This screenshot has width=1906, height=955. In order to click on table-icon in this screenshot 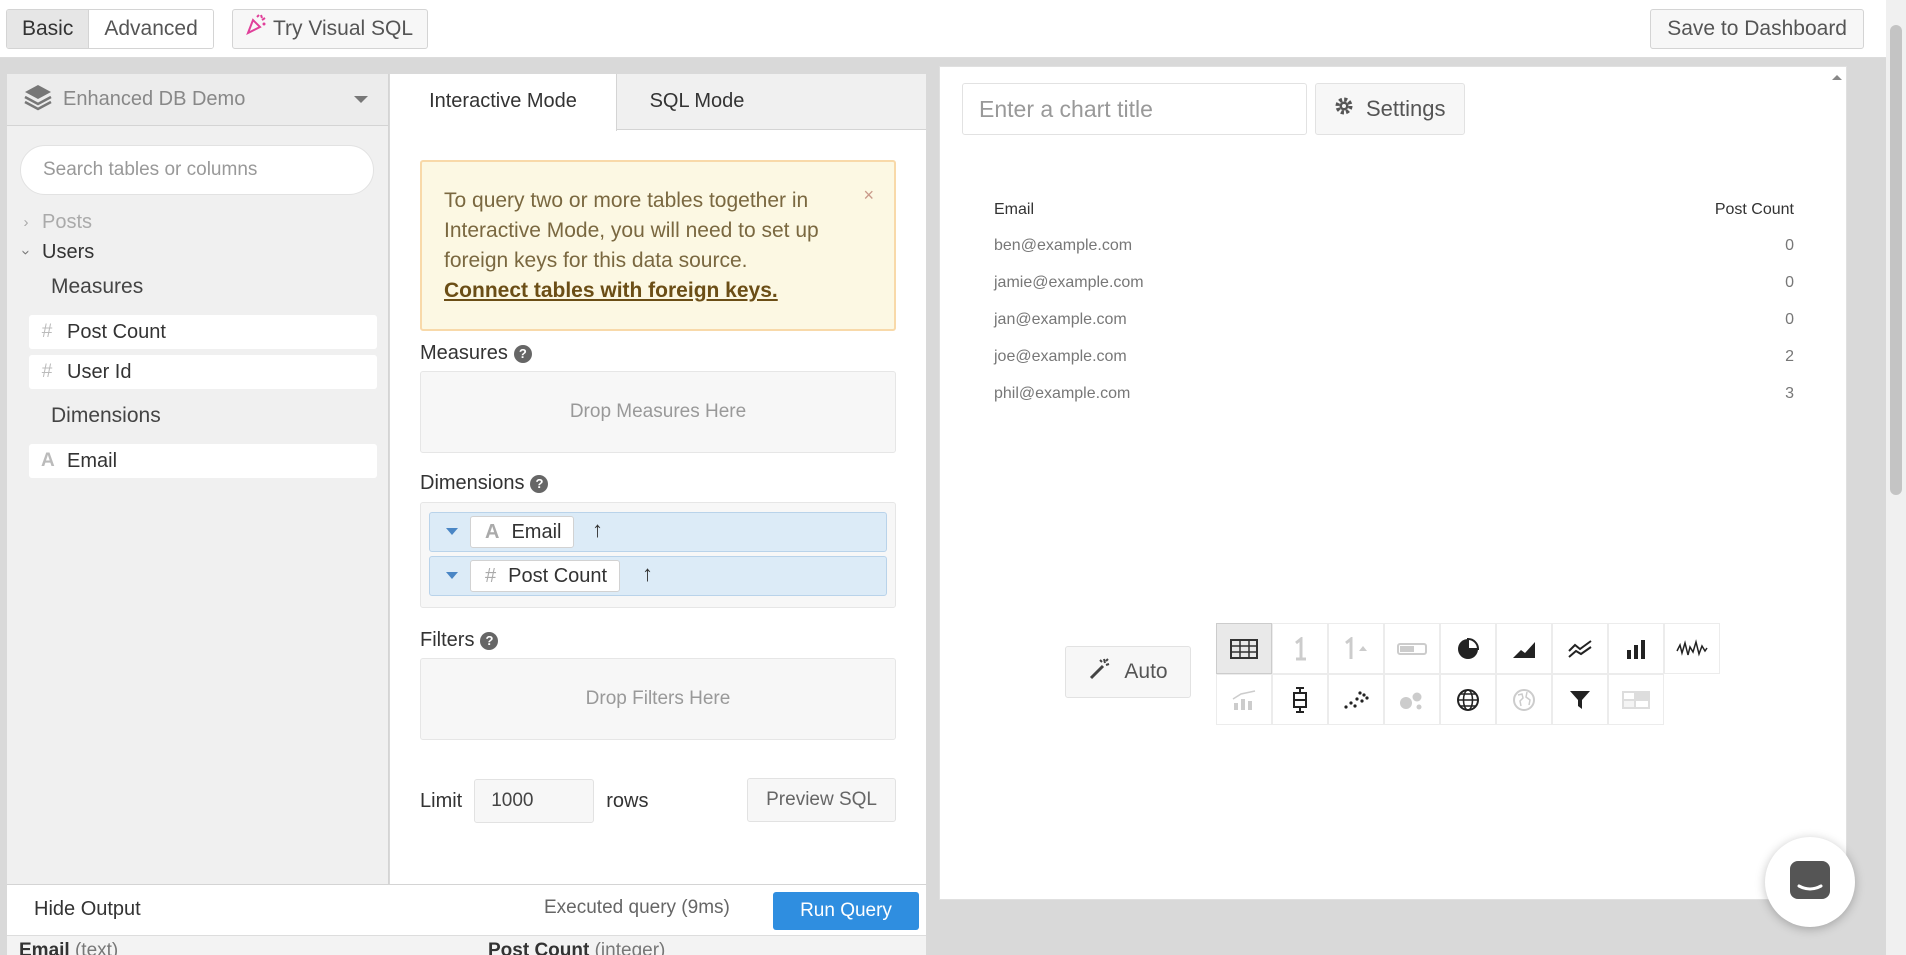, I will do `click(1244, 648)`.